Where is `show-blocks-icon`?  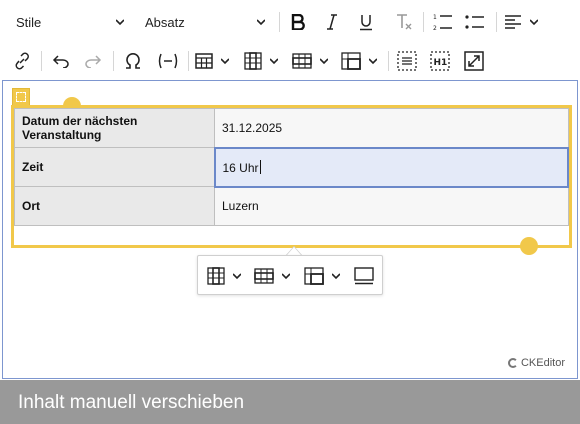
show-blocks-icon is located at coordinates (407, 61).